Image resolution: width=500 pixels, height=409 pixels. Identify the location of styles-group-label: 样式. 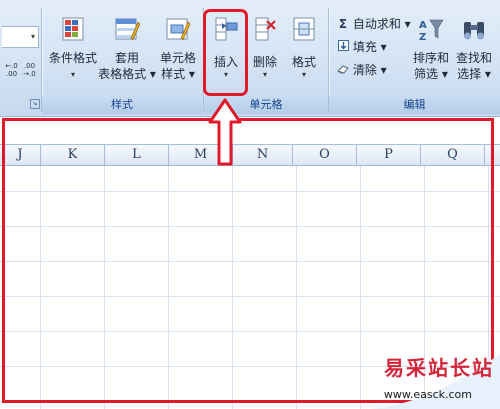
(122, 105).